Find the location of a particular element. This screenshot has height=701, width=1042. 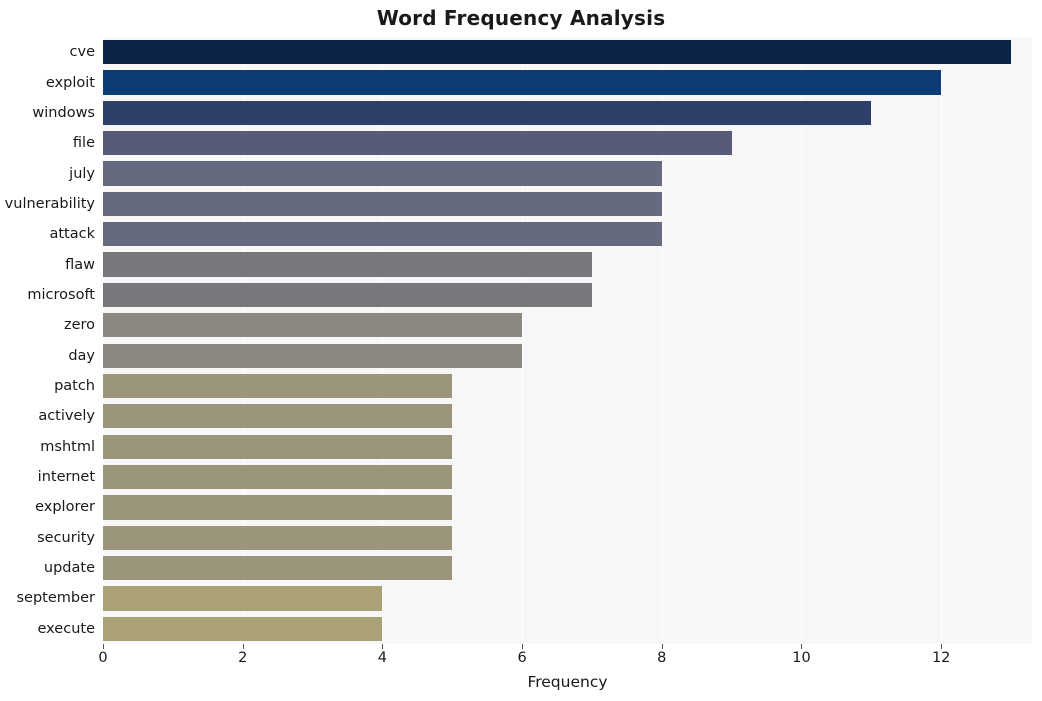

y-axis-tick-label: windows is located at coordinates (63, 112).